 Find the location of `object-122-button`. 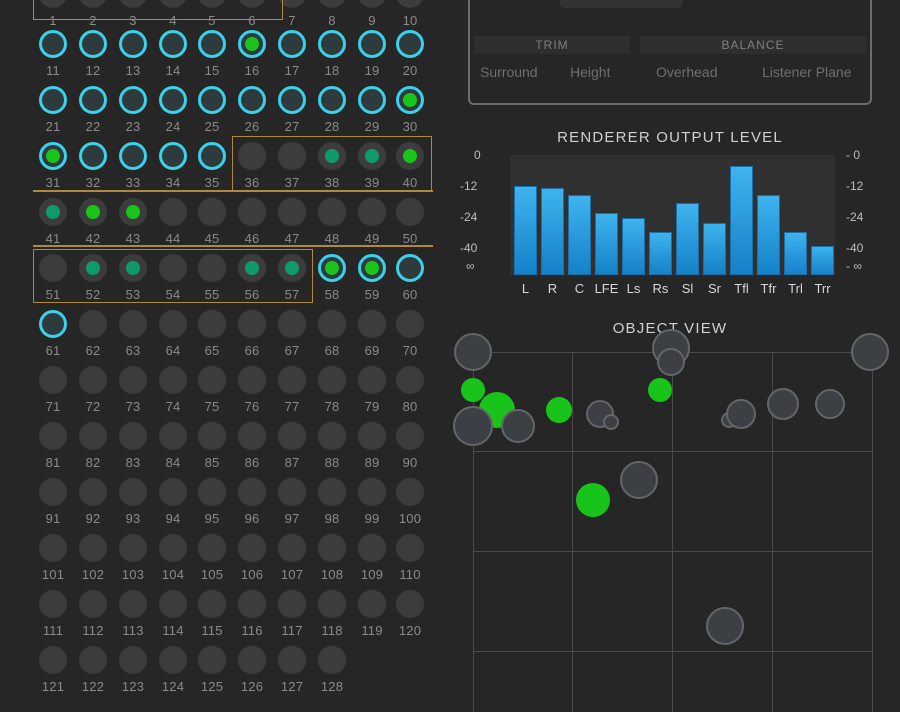

object-122-button is located at coordinates (93, 660).